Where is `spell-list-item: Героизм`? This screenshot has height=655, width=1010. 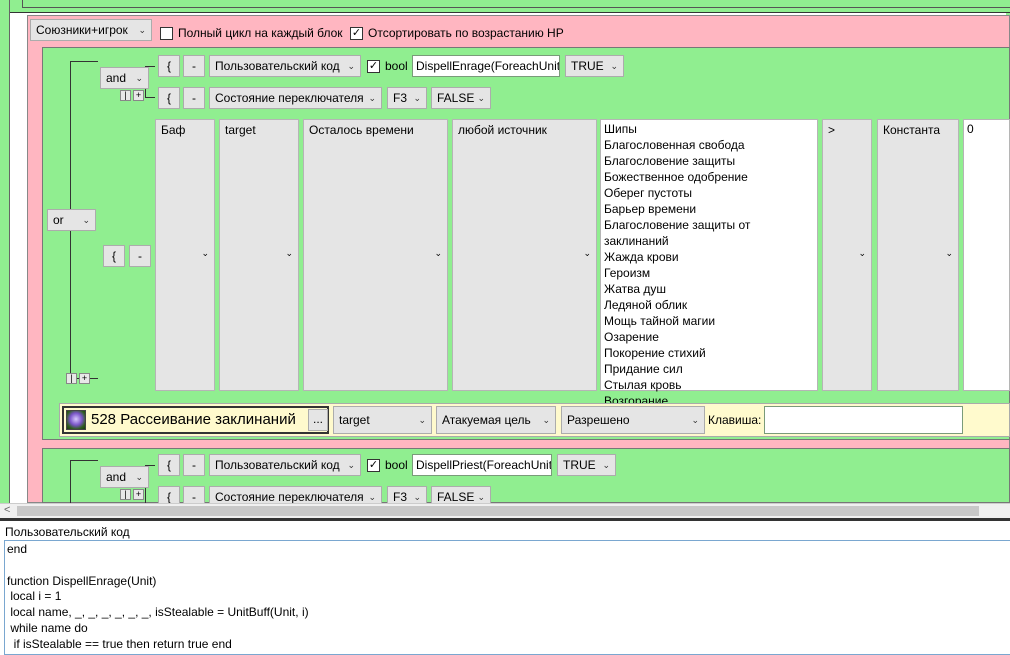
spell-list-item: Героизм is located at coordinates (709, 273).